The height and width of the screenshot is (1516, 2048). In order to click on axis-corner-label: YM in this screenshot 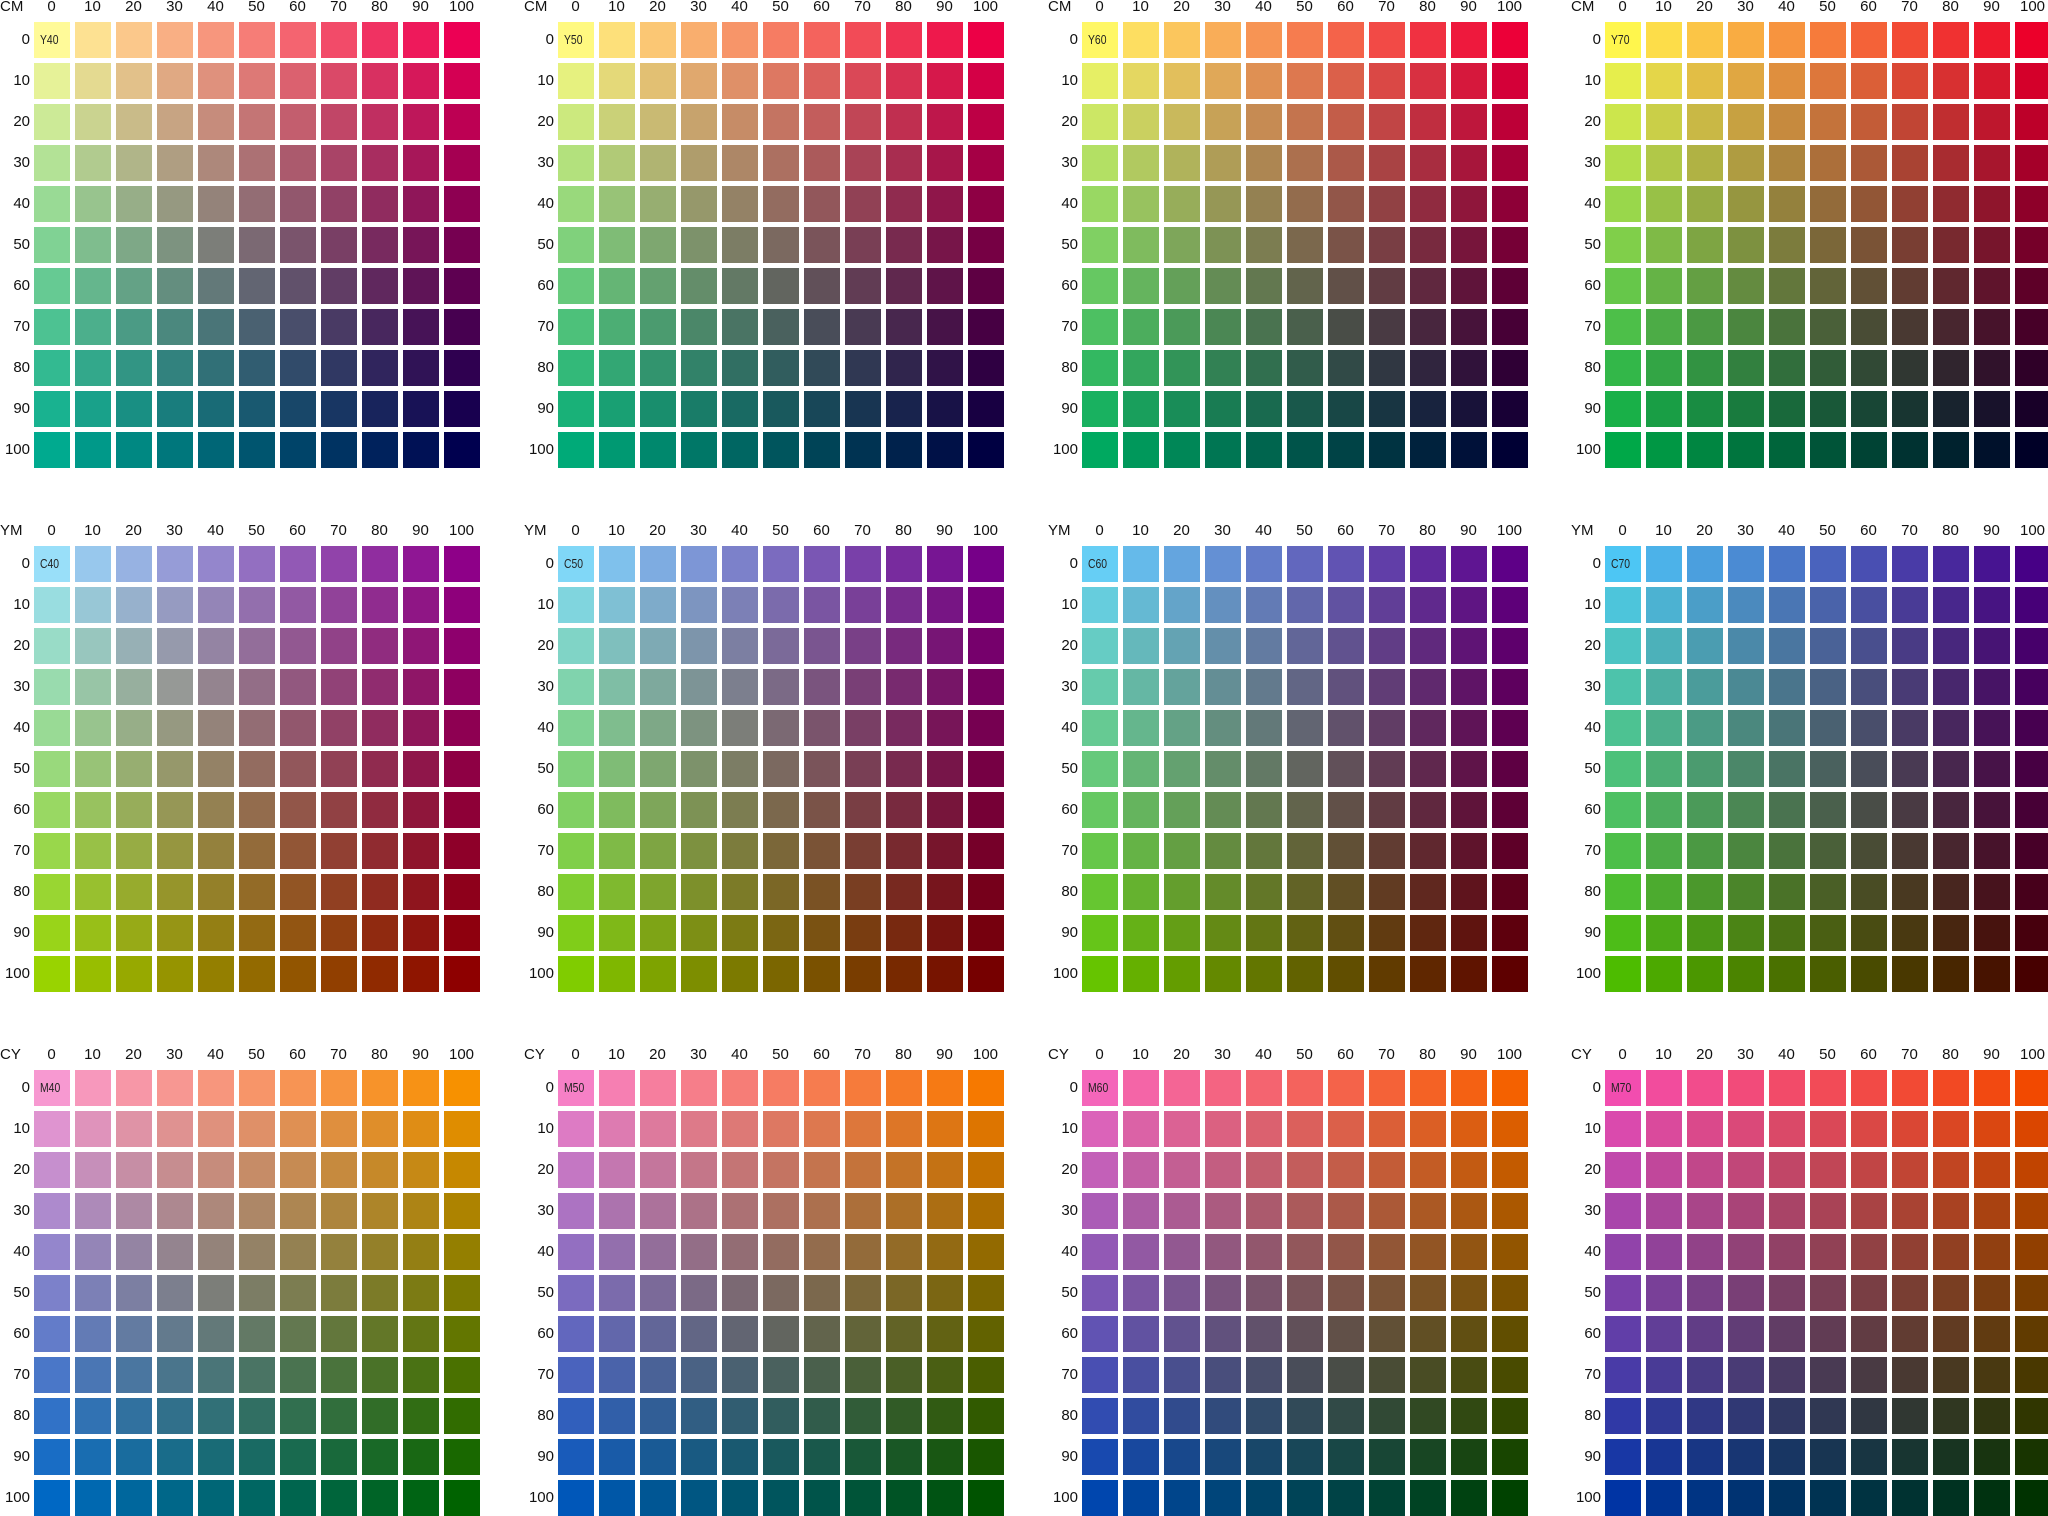, I will do `click(11, 530)`.